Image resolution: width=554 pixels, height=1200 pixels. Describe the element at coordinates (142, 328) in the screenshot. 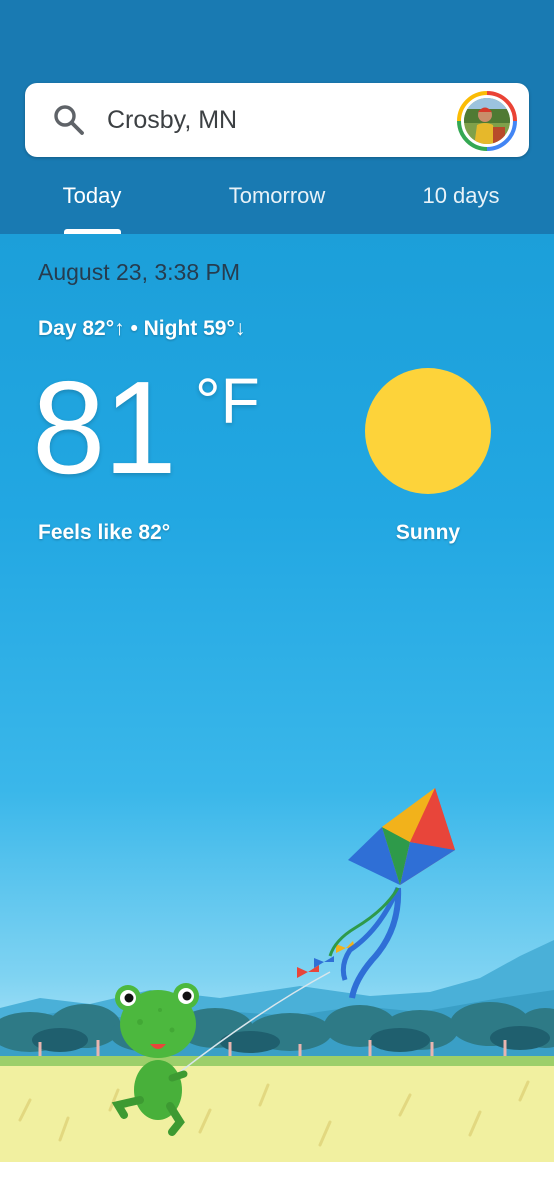

I see `day-night-temperatures: Day 82°↑ • Night 59°↓` at that location.